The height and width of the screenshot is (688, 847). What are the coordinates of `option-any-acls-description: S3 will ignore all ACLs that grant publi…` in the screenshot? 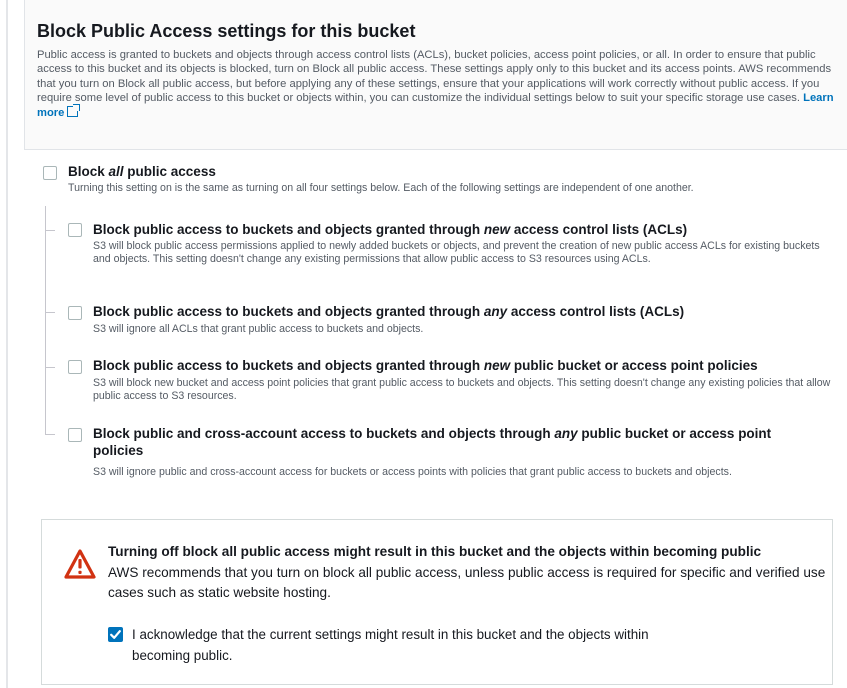 It's located at (258, 329).